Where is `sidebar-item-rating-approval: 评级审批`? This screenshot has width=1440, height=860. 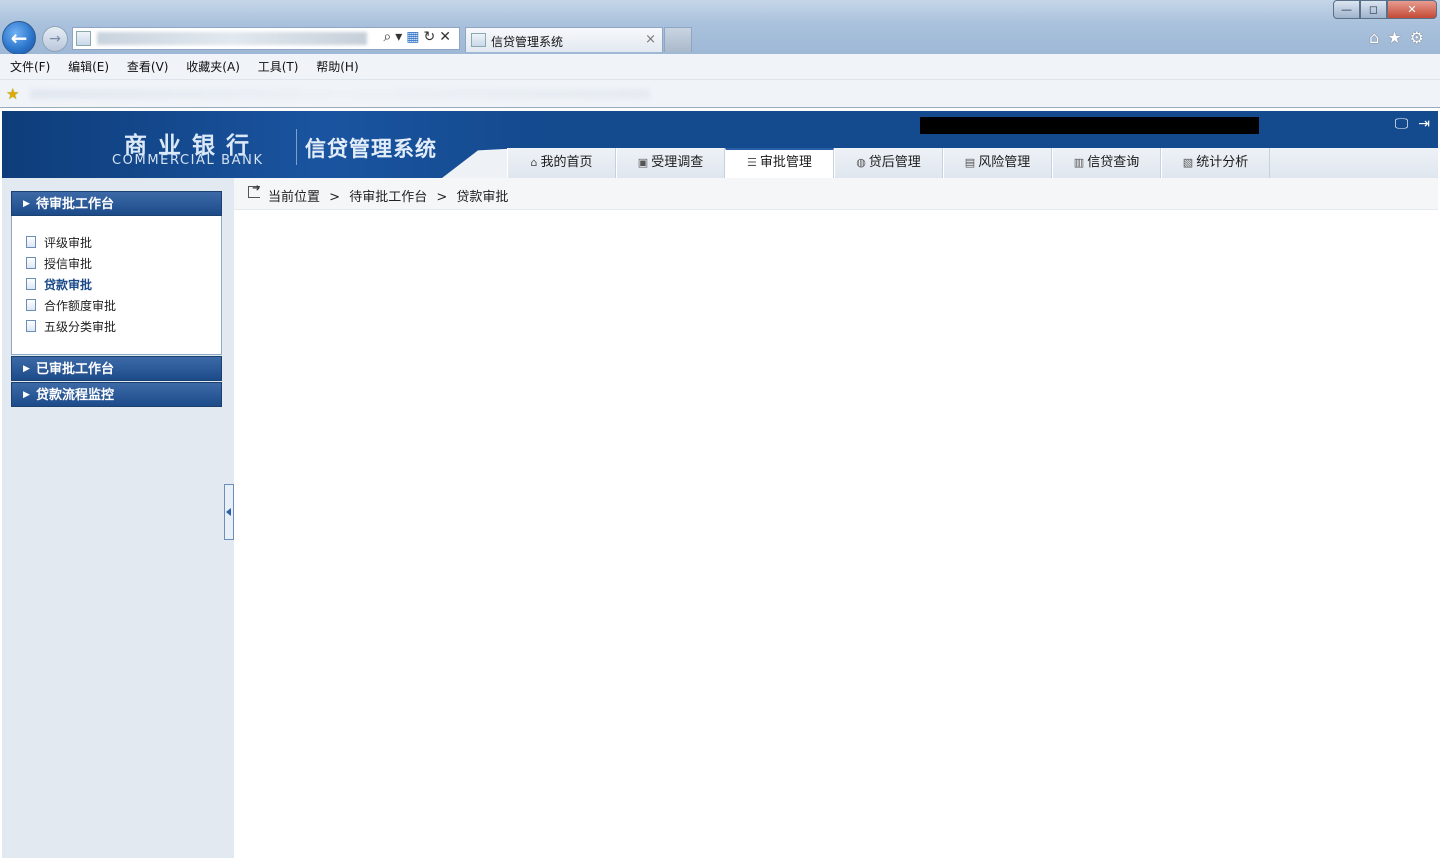
sidebar-item-rating-approval: 评级审批 is located at coordinates (59, 242).